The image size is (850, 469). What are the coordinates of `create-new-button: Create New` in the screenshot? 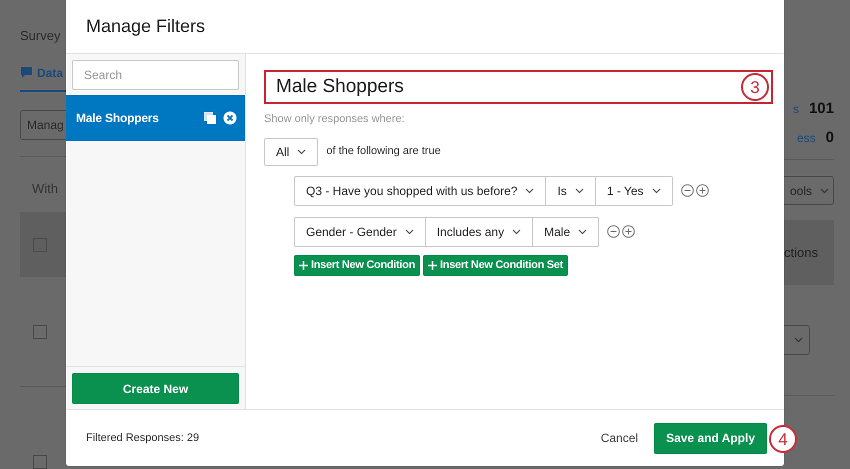 It's located at (155, 388).